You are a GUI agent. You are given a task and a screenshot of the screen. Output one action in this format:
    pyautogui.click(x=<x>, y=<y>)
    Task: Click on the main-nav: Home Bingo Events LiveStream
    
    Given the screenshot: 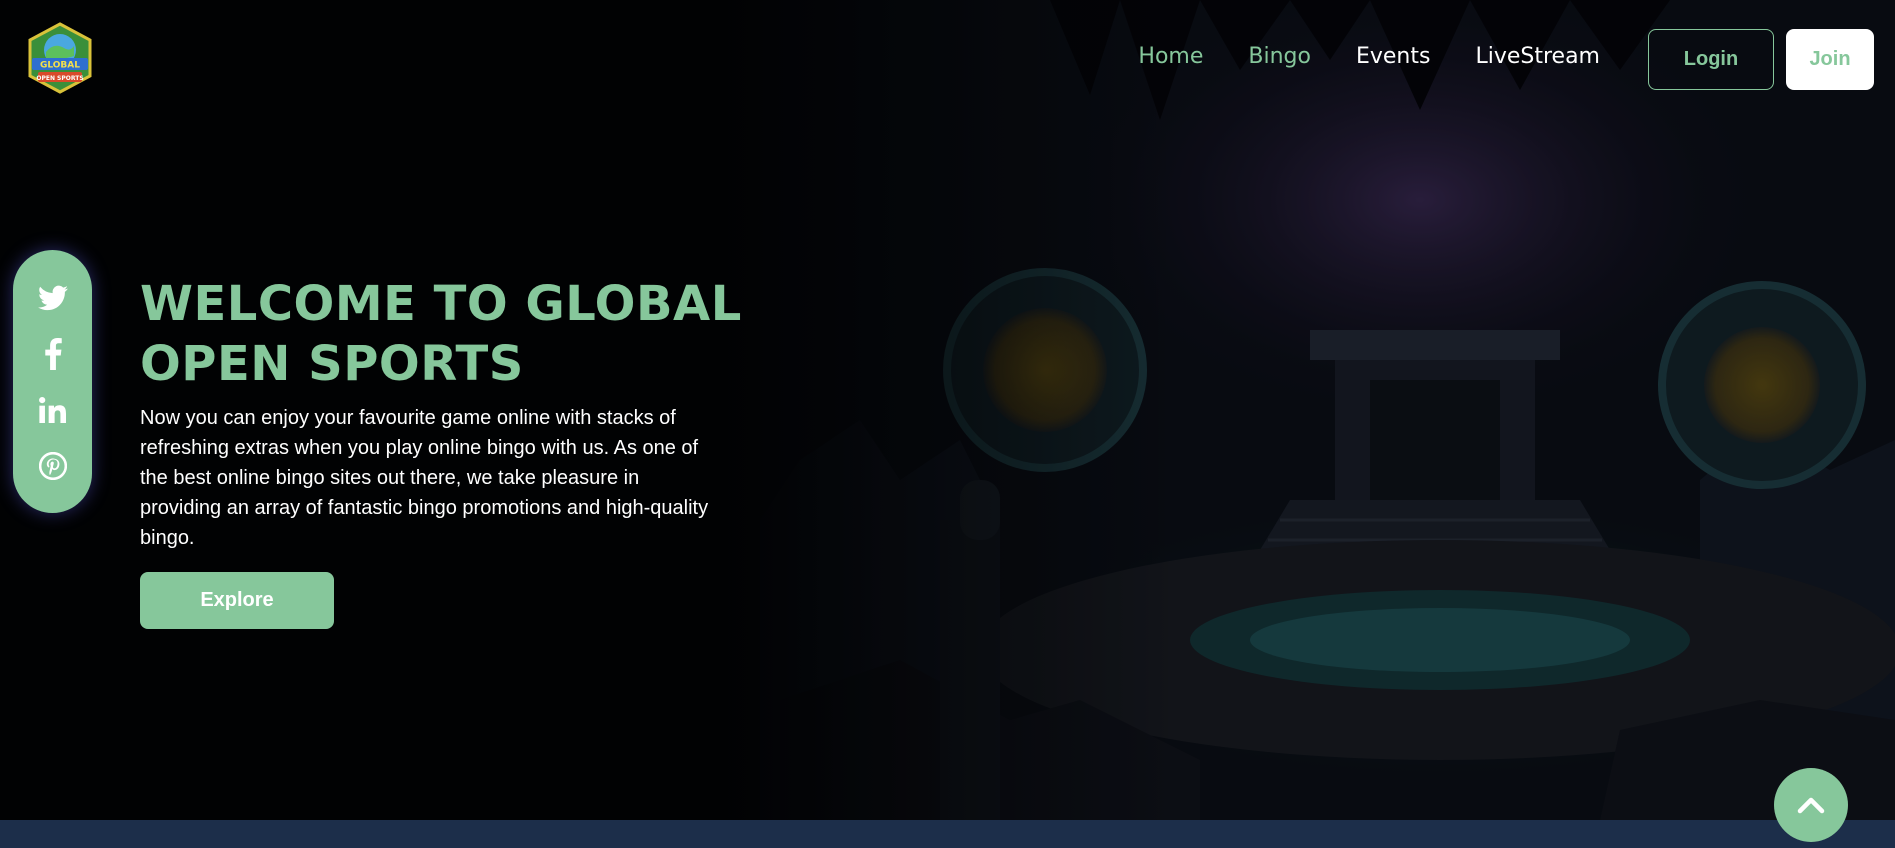 What is the action you would take?
    pyautogui.click(x=1369, y=56)
    